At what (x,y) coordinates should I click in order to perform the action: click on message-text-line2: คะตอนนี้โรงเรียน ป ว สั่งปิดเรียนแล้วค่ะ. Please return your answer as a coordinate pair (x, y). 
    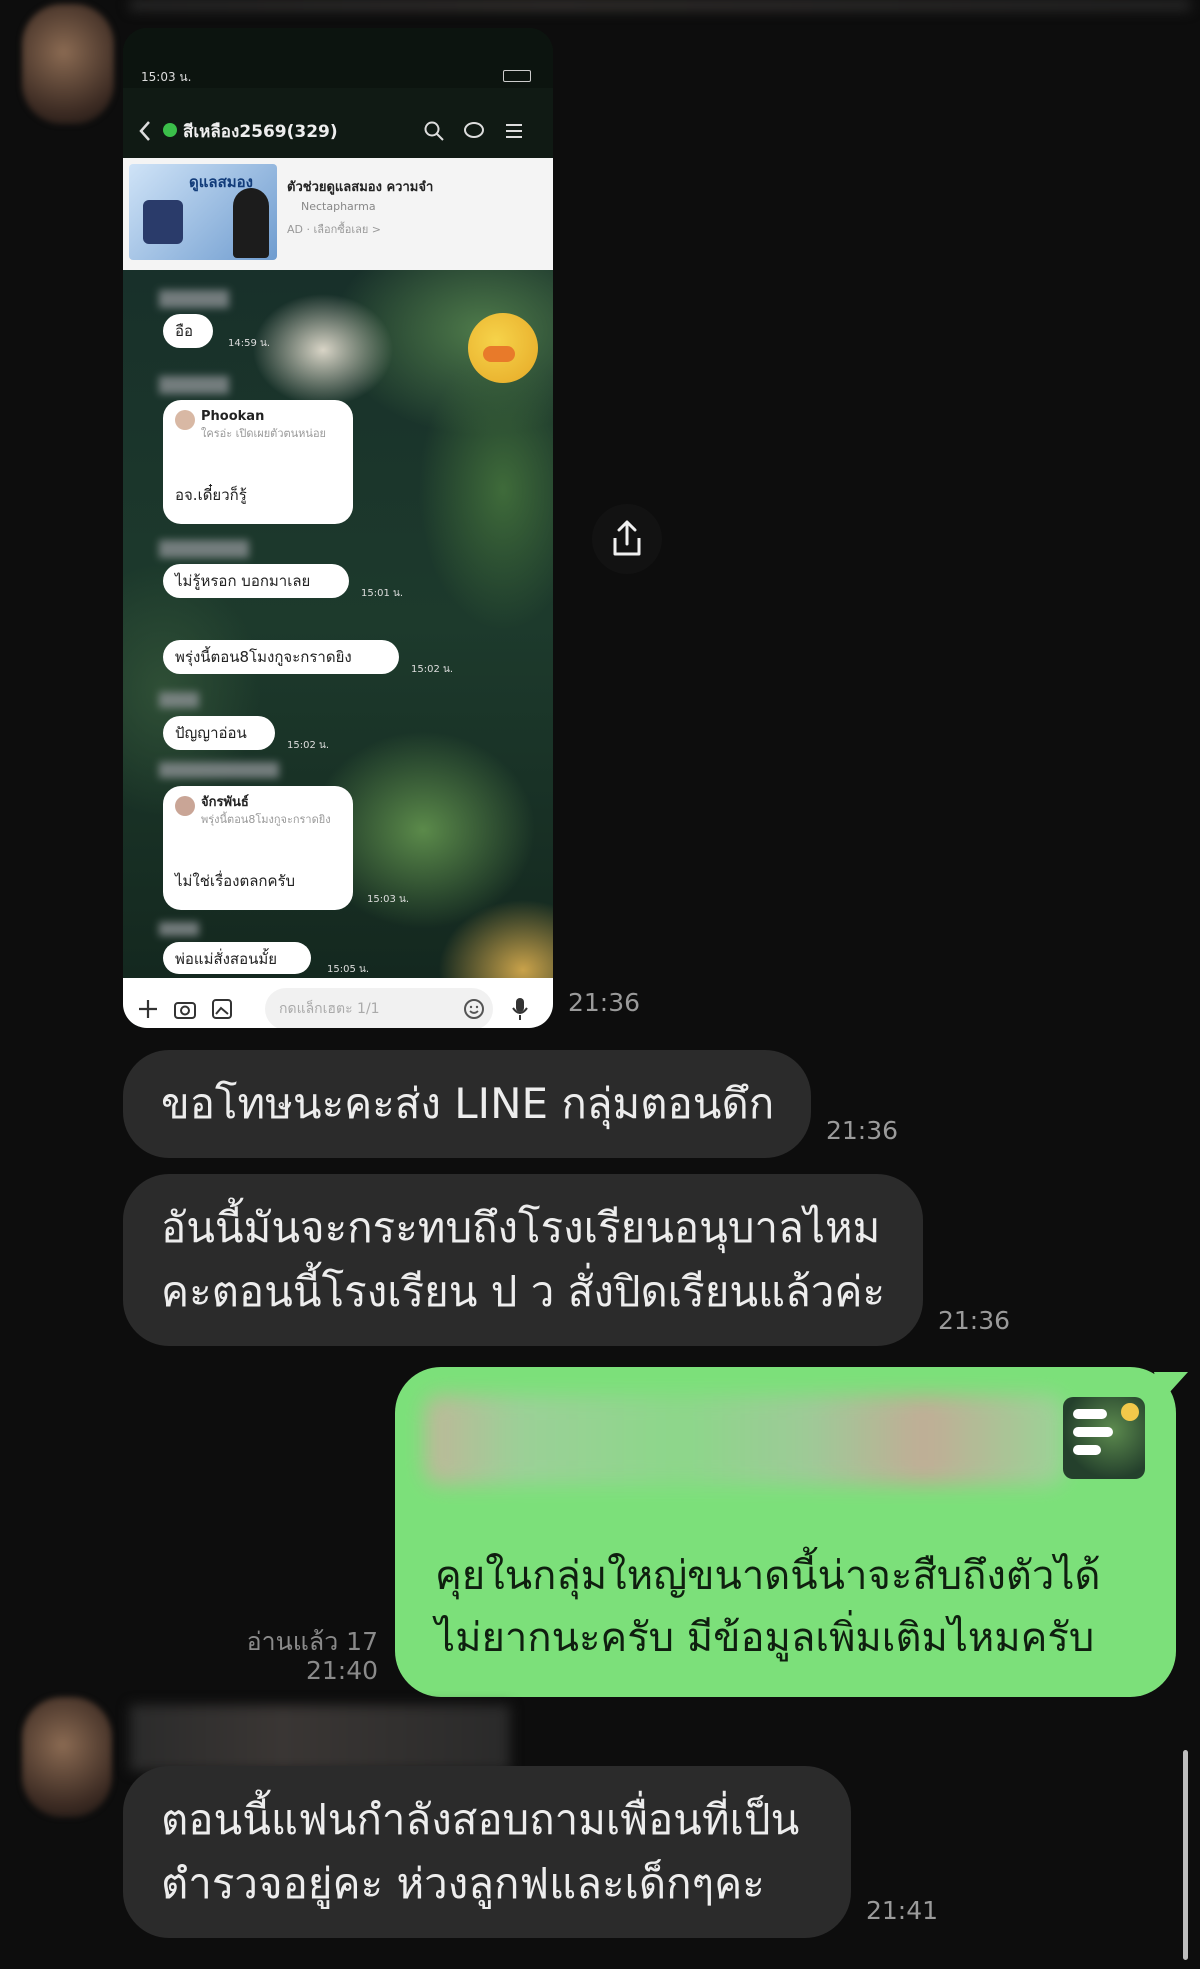
    Looking at the image, I should click on (523, 1291).